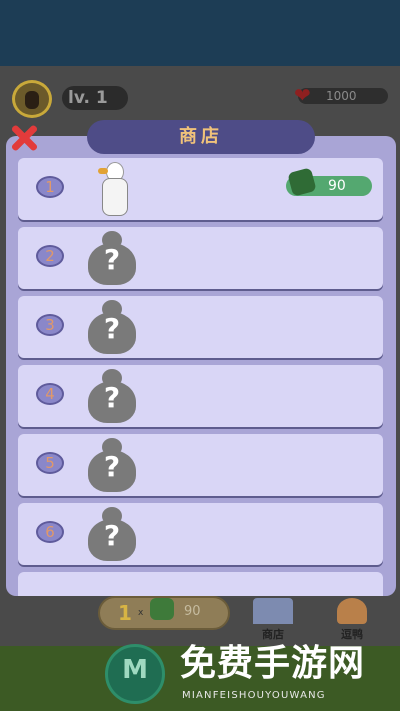 This screenshot has width=400, height=711. I want to click on shop-item-2: 2 ?, so click(200, 258).